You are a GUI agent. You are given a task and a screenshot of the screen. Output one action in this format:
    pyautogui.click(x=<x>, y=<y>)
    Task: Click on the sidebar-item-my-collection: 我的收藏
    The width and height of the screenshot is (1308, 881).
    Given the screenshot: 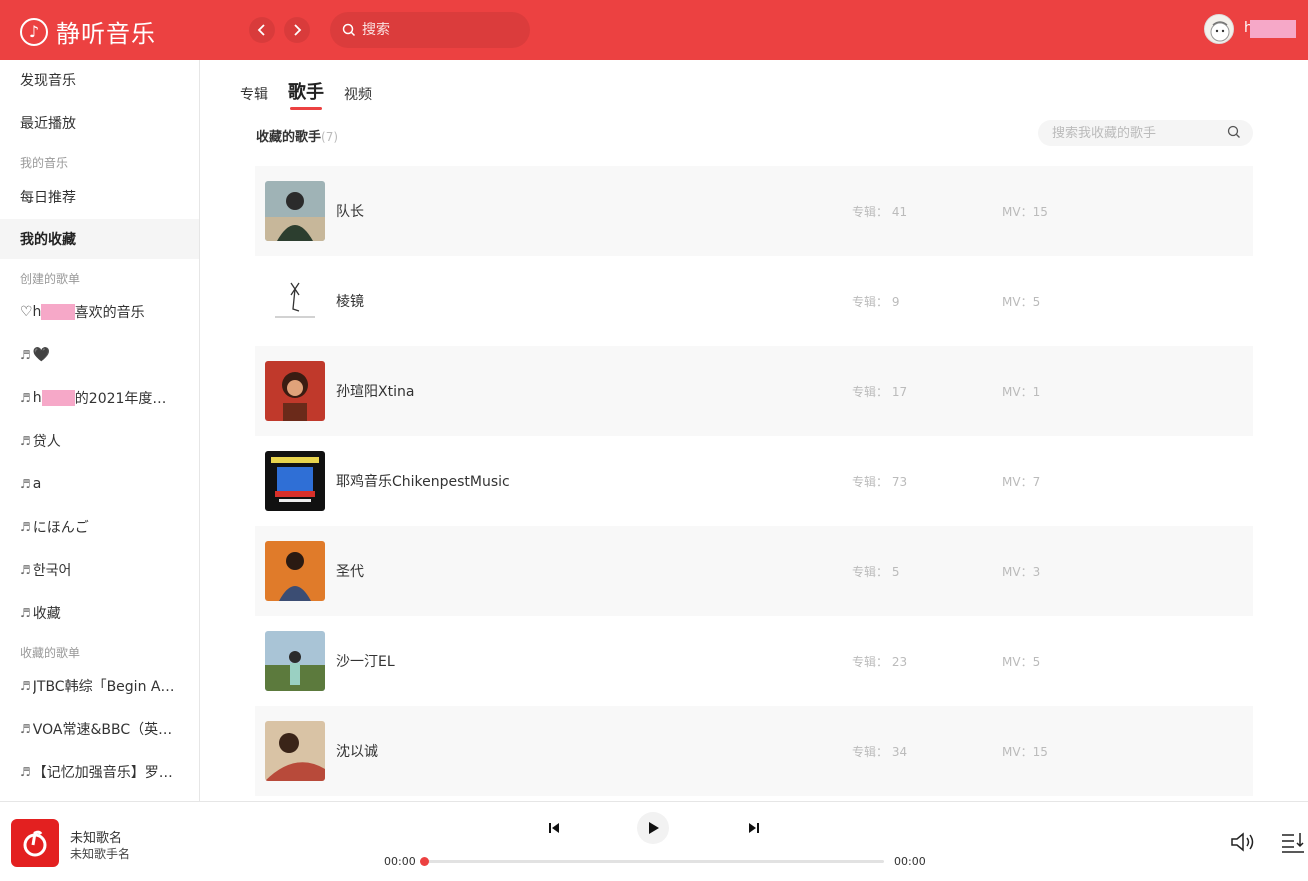 What is the action you would take?
    pyautogui.click(x=99, y=239)
    